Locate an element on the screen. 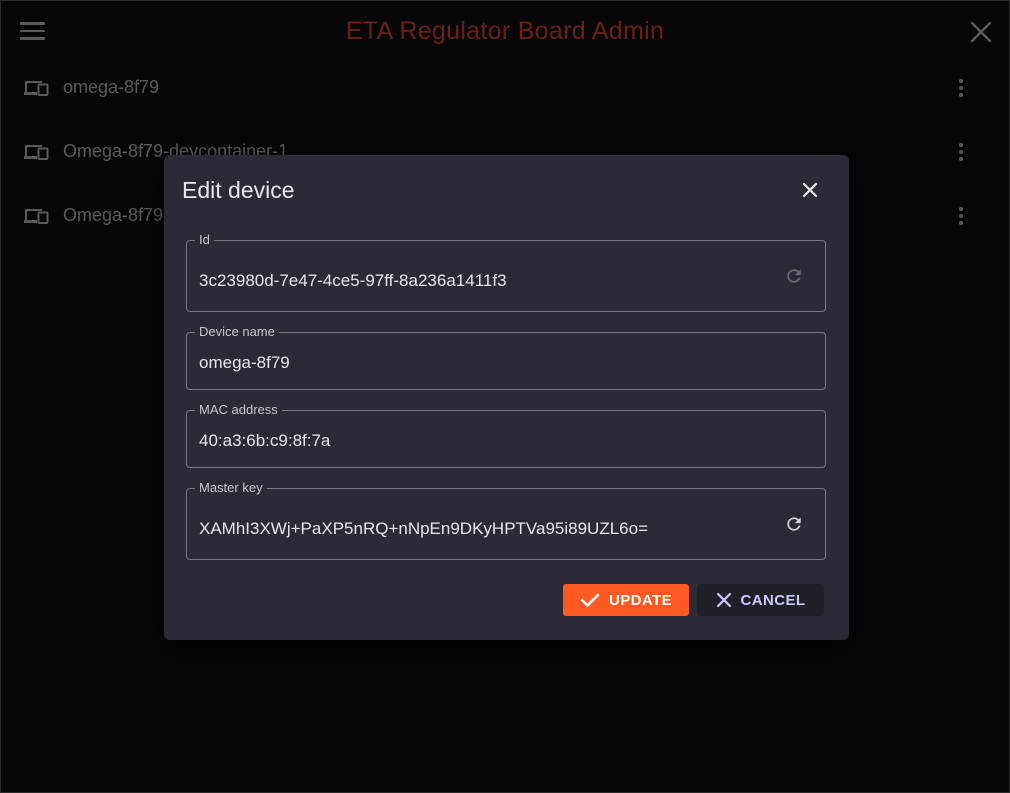 The image size is (1010, 793). device-name-label: Device name is located at coordinates (237, 332).